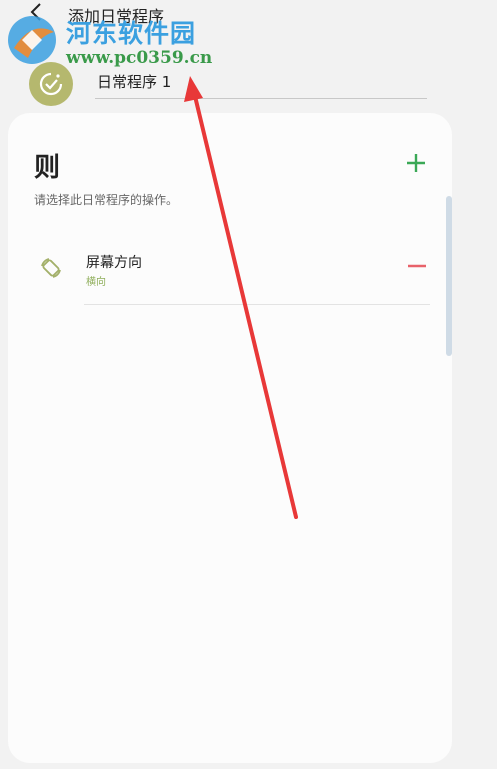 The height and width of the screenshot is (769, 497). Describe the element at coordinates (230, 274) in the screenshot. I see `action-item: 屏幕方向 横向` at that location.